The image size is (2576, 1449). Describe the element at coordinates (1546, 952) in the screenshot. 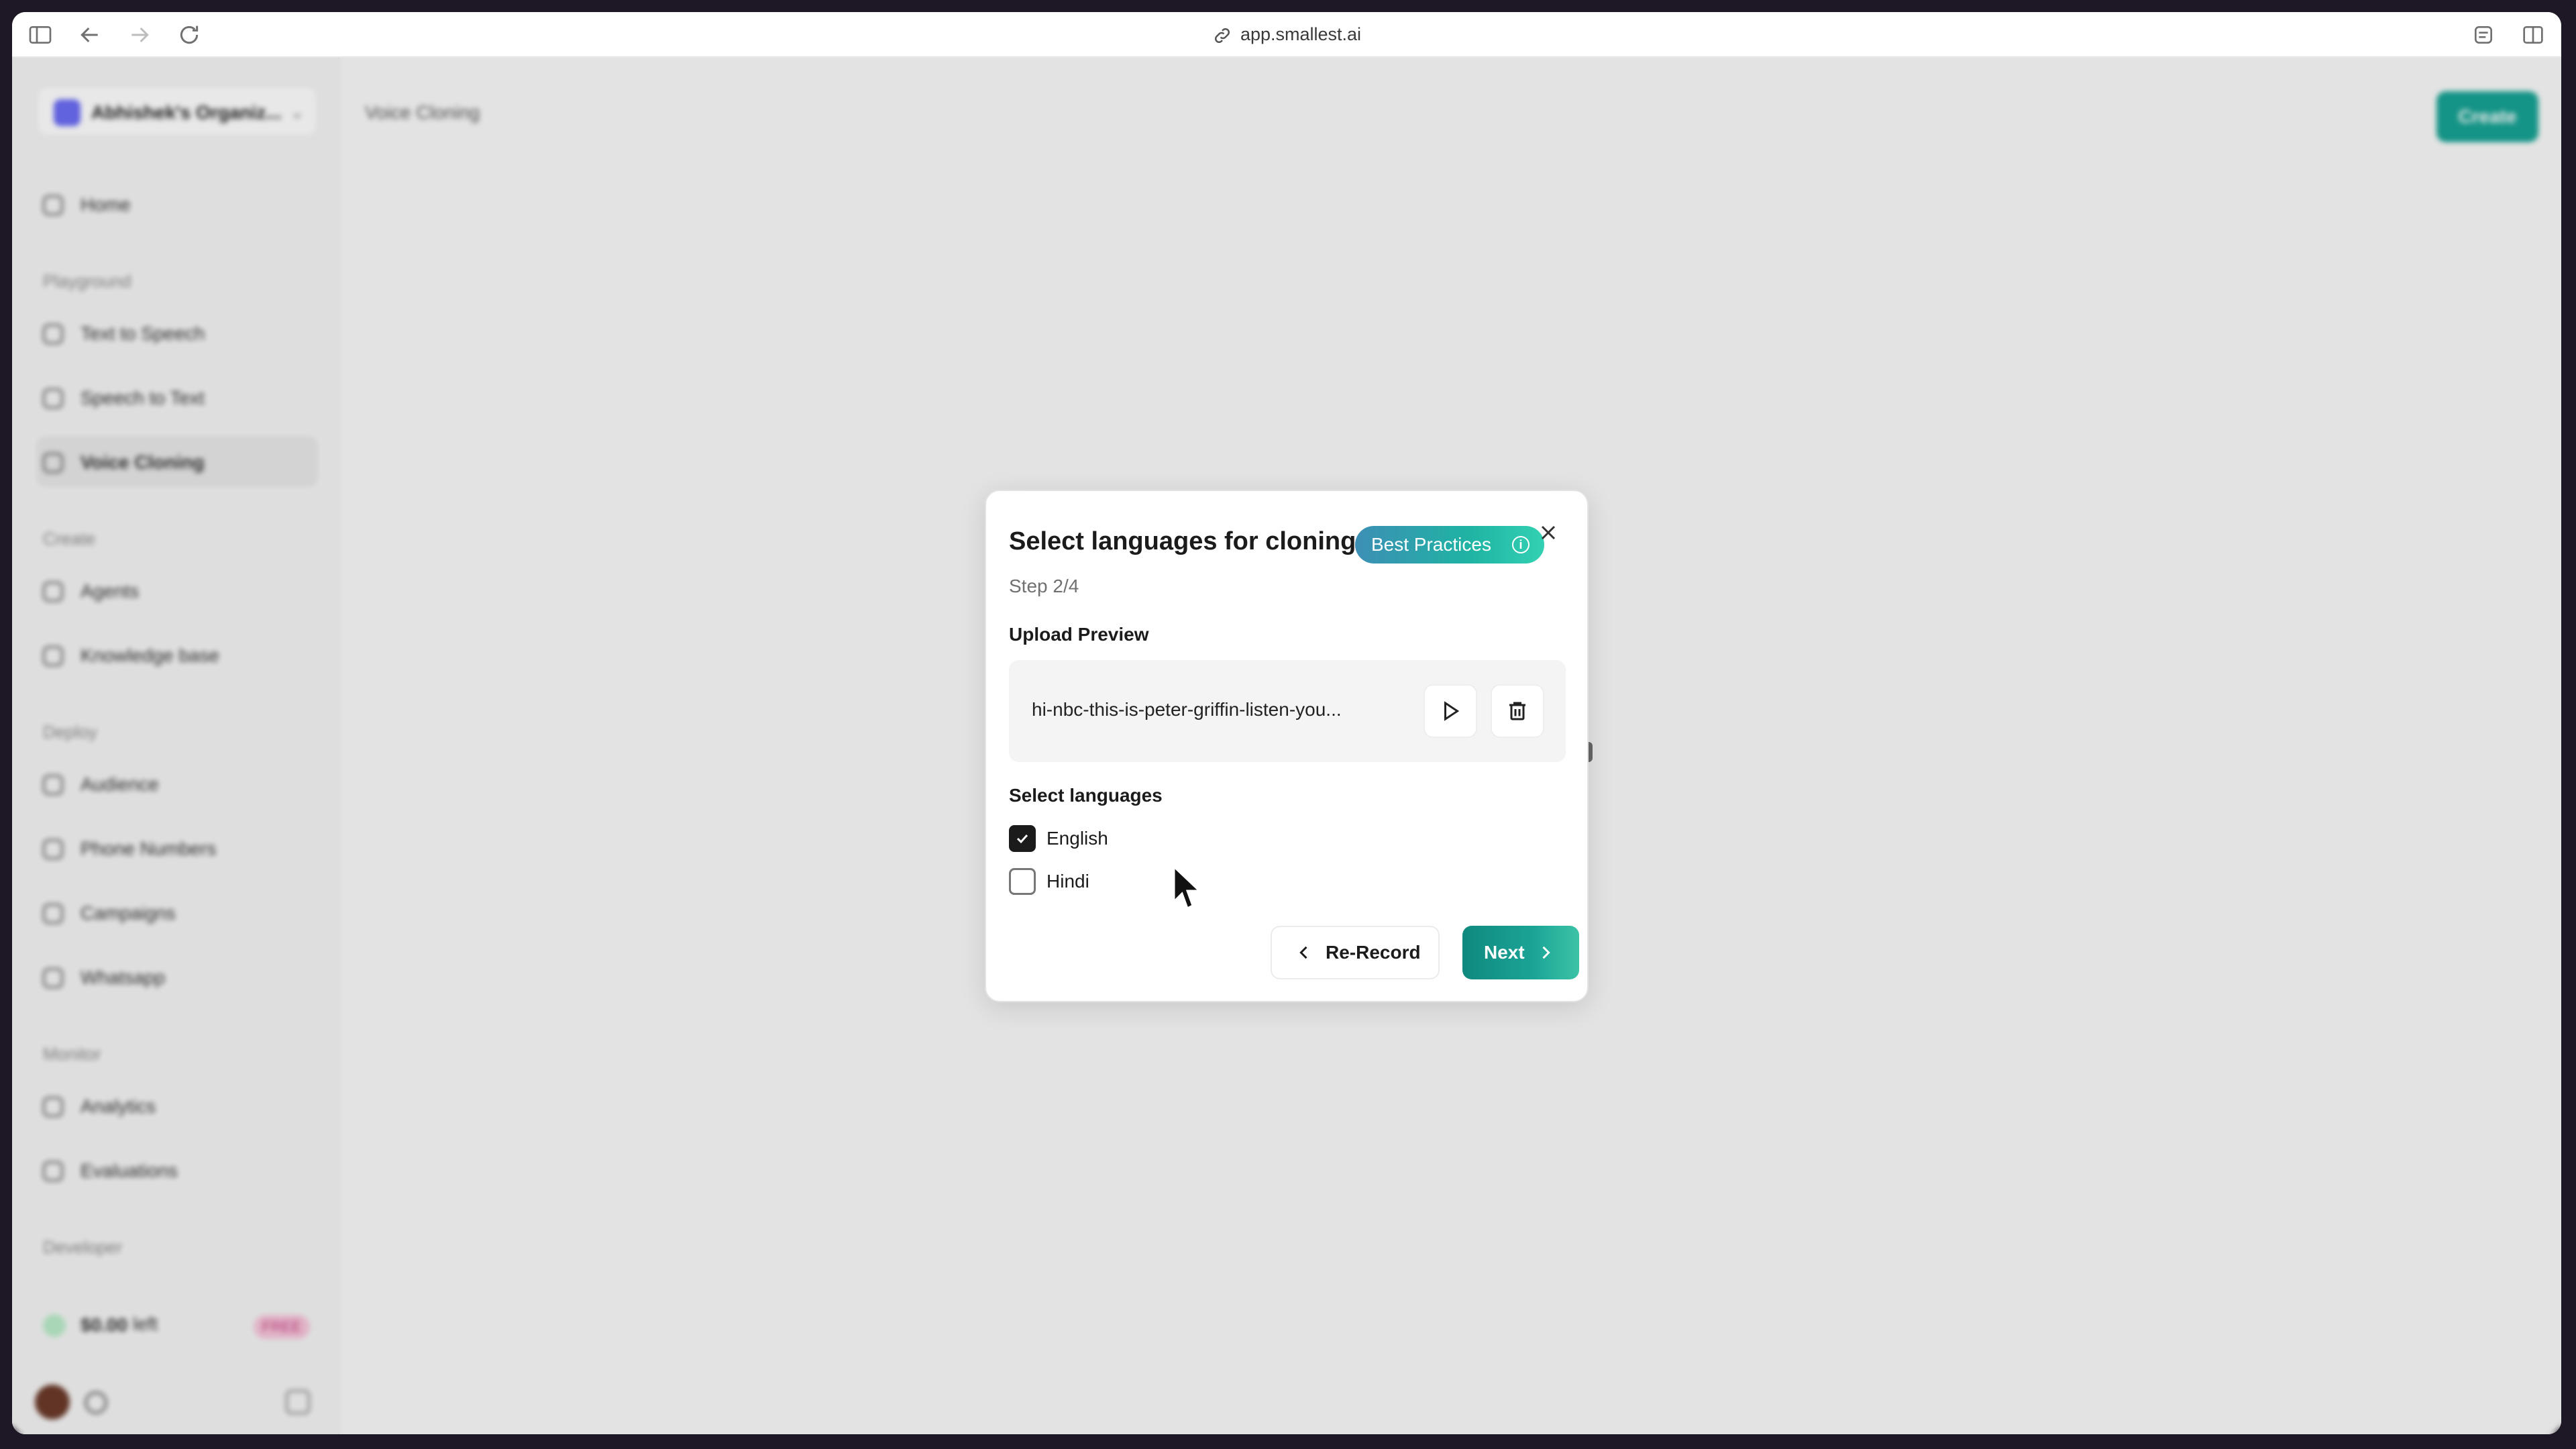

I see `chevron-right-icon` at that location.